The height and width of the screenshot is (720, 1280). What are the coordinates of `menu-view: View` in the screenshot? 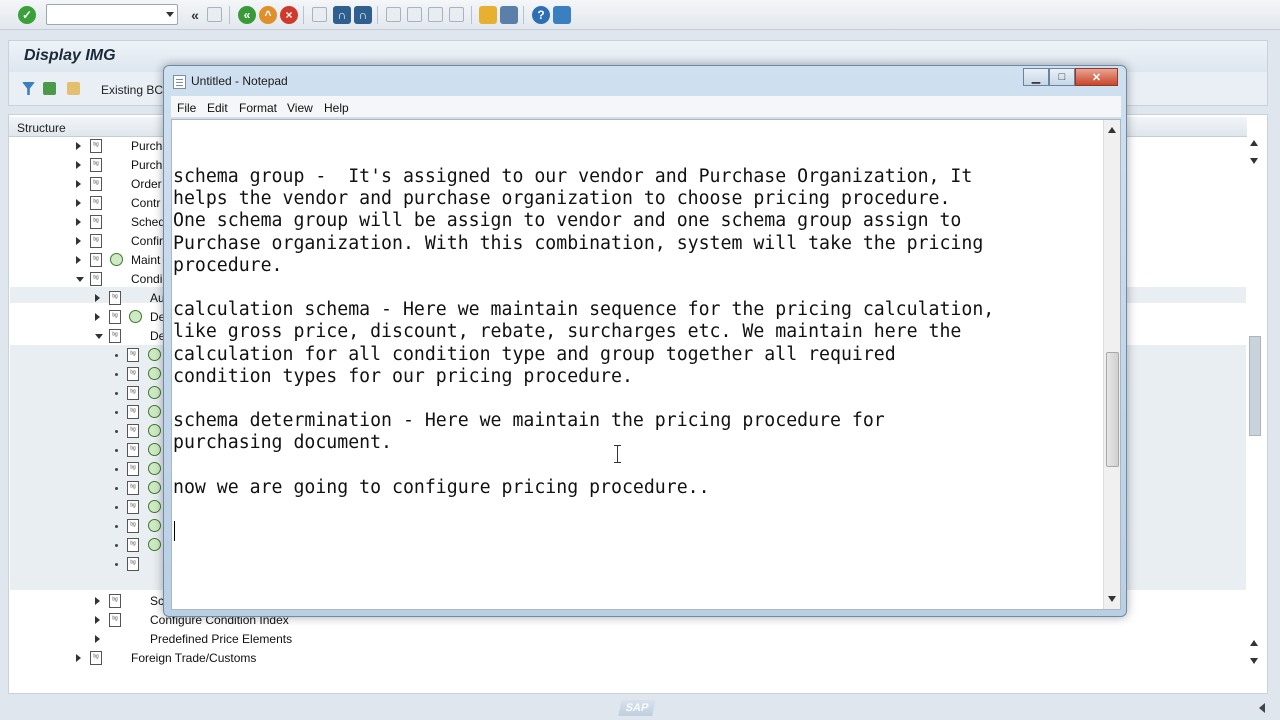 It's located at (300, 108).